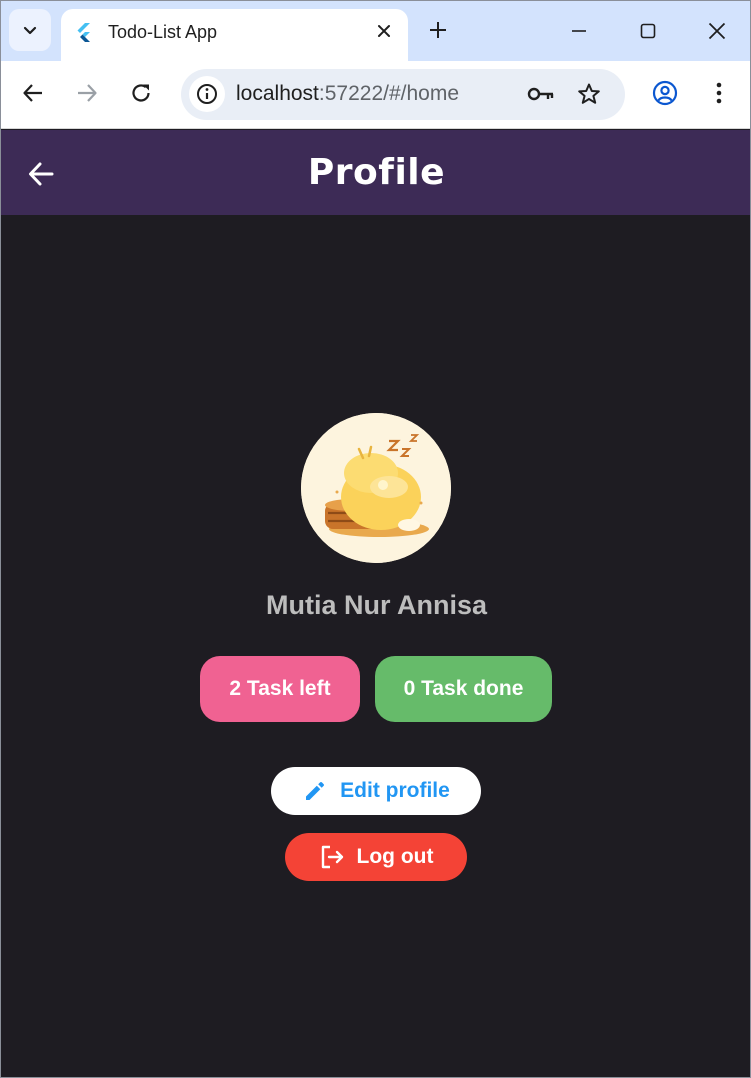  I want to click on logout-label: Log out, so click(395, 856).